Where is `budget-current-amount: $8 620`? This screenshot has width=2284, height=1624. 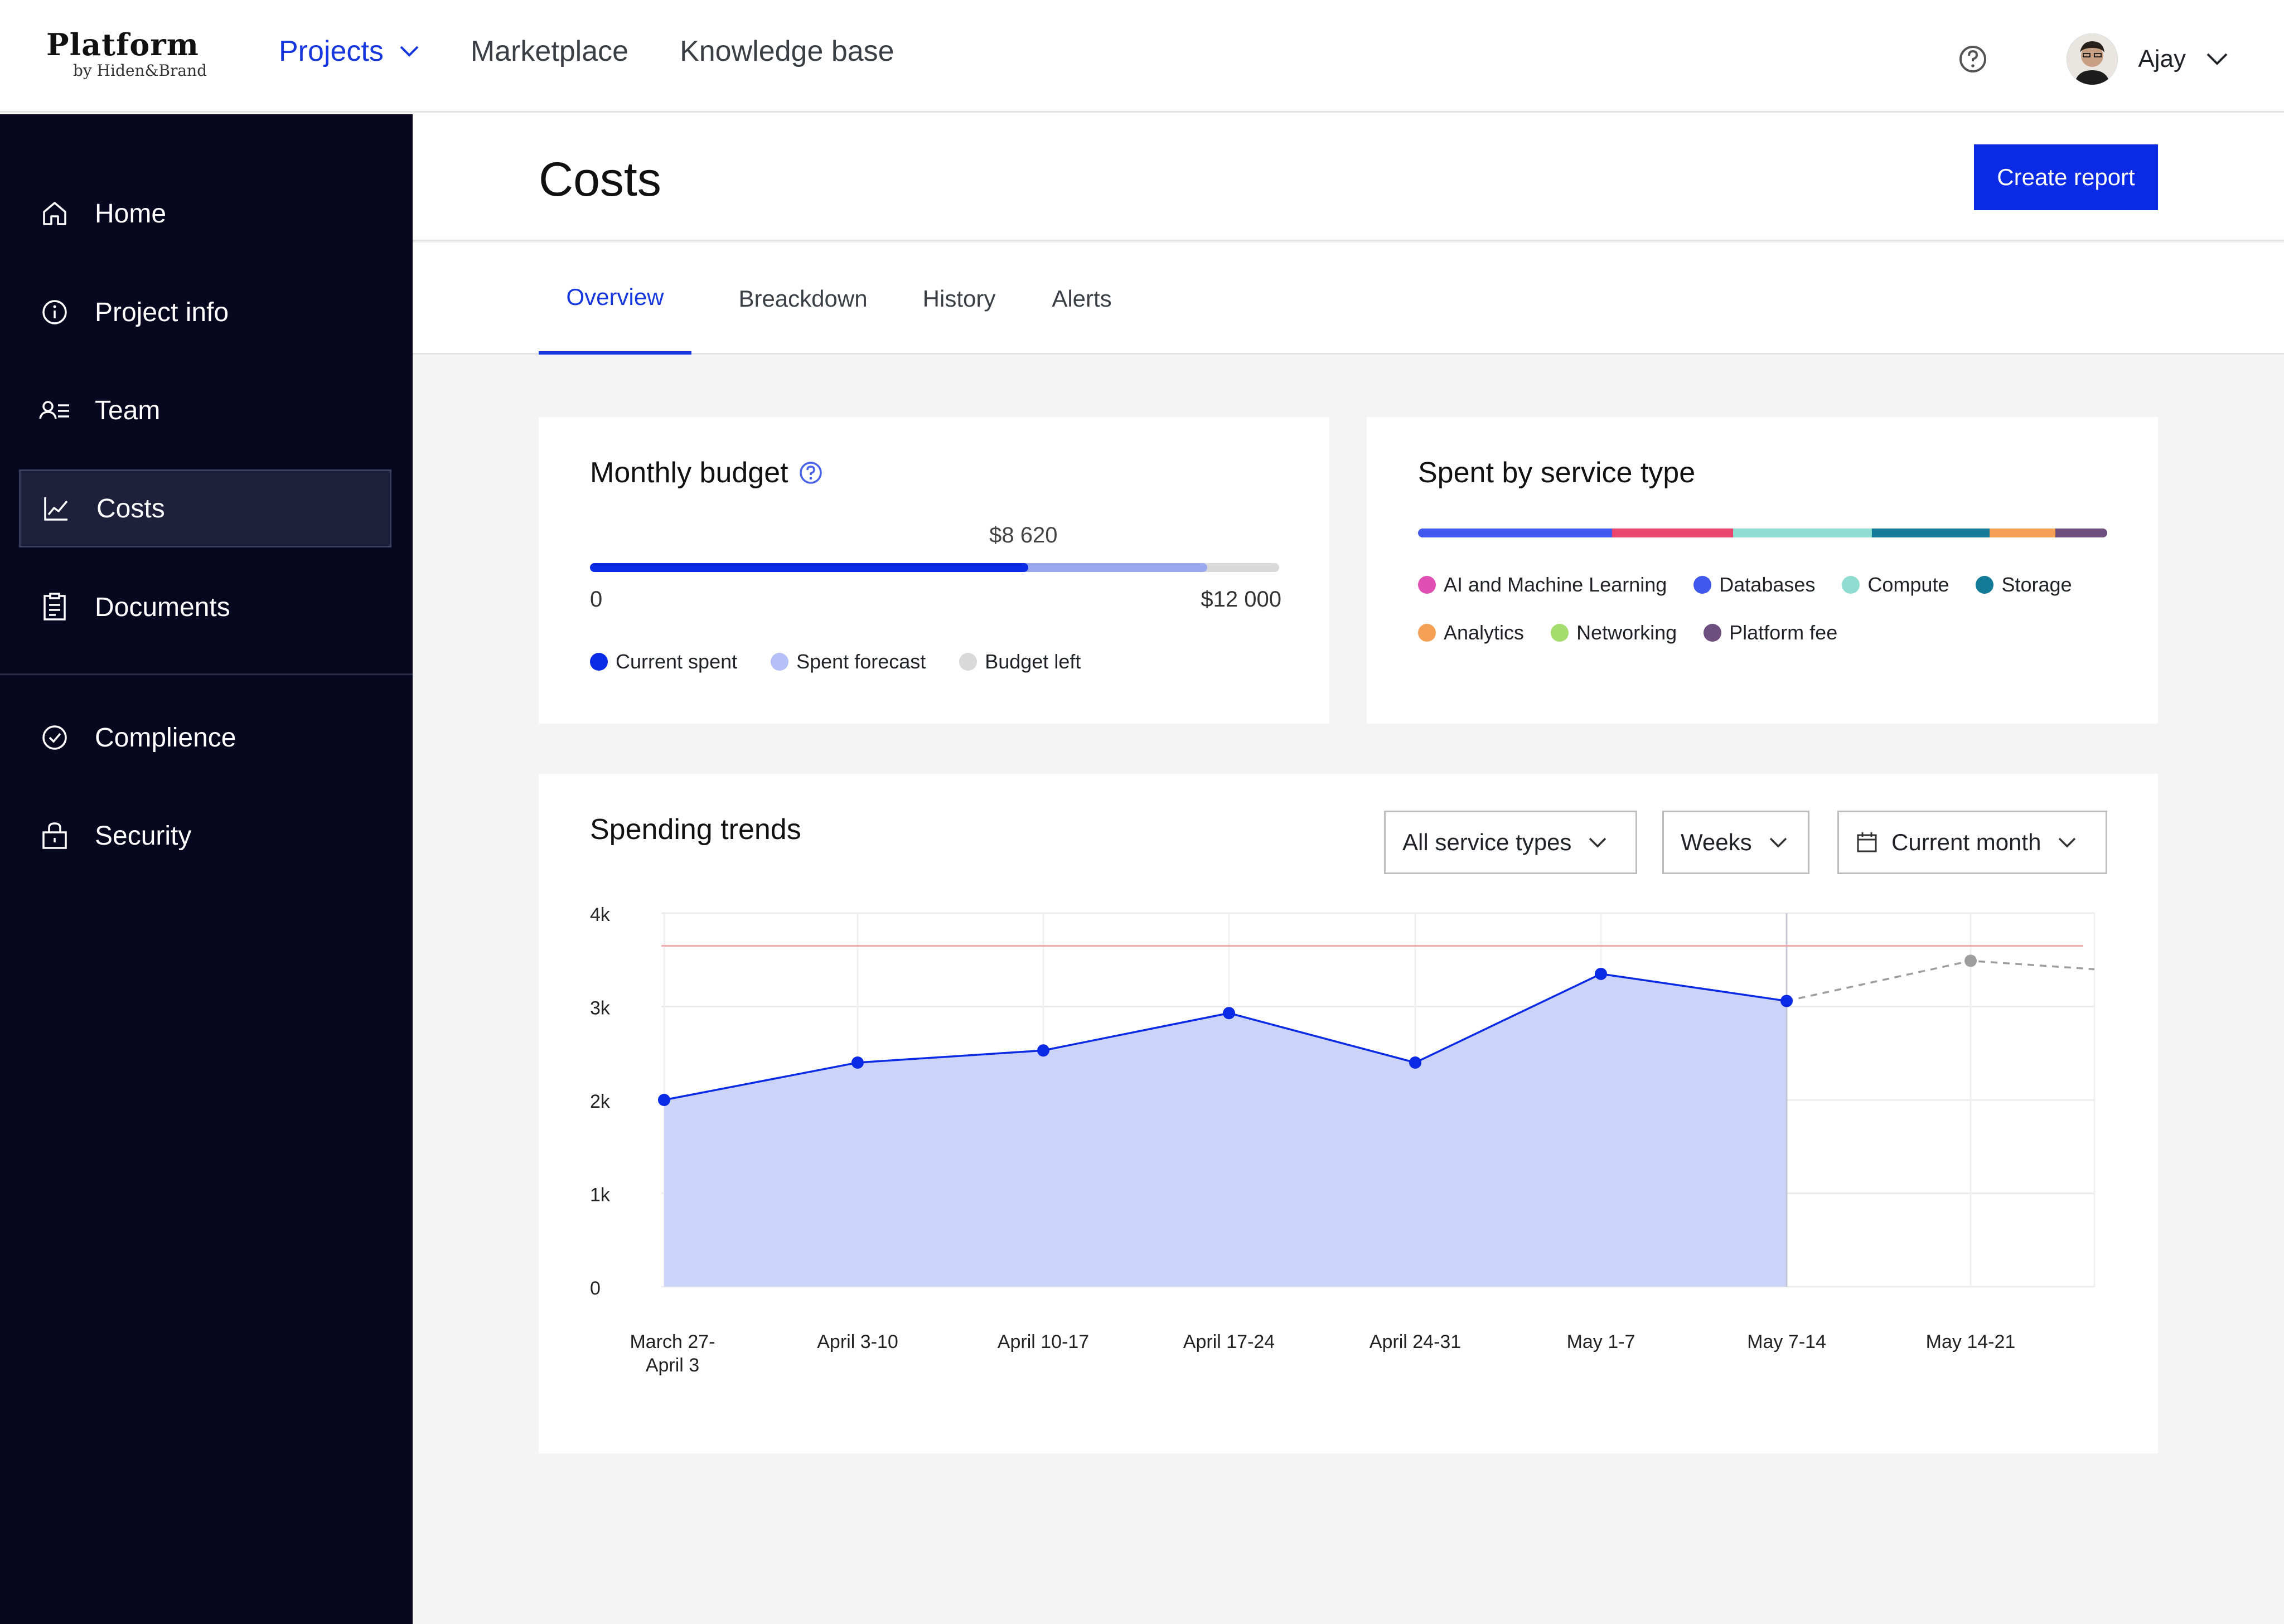 budget-current-amount: $8 620 is located at coordinates (1023, 535).